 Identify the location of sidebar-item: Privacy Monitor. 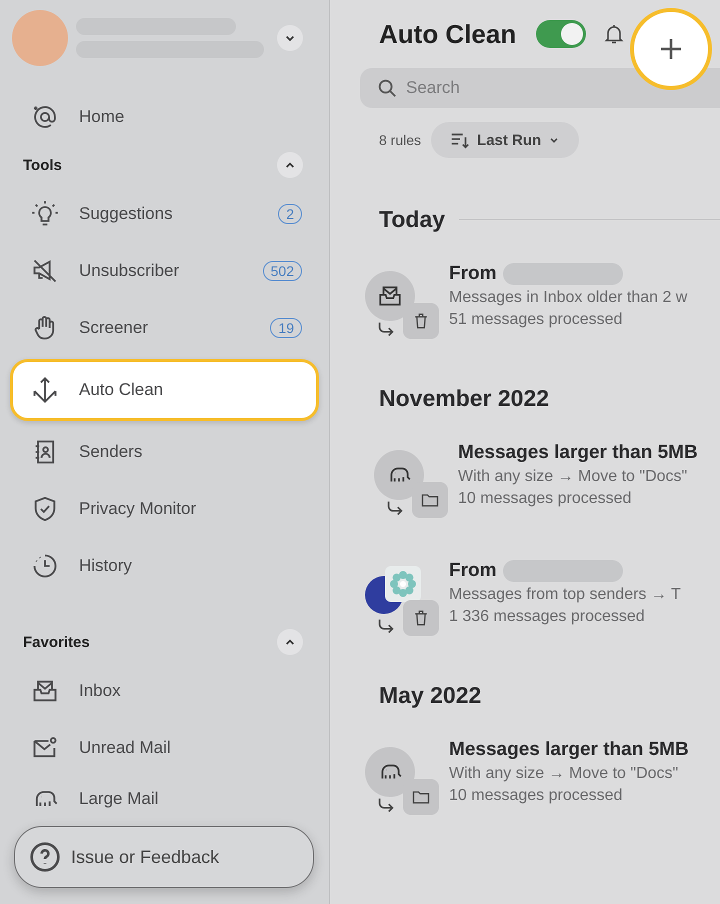
(164, 508).